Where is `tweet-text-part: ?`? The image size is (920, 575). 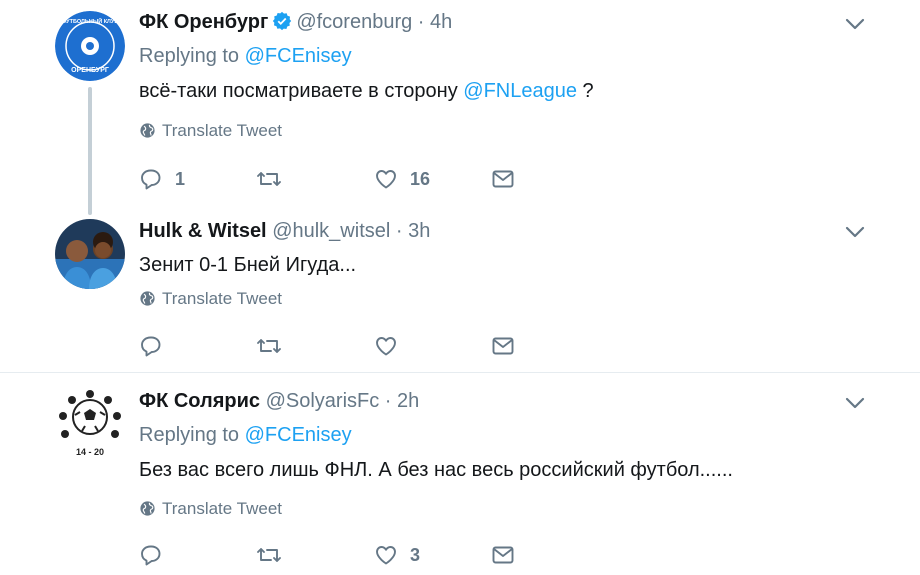
tweet-text-part: ? is located at coordinates (588, 91).